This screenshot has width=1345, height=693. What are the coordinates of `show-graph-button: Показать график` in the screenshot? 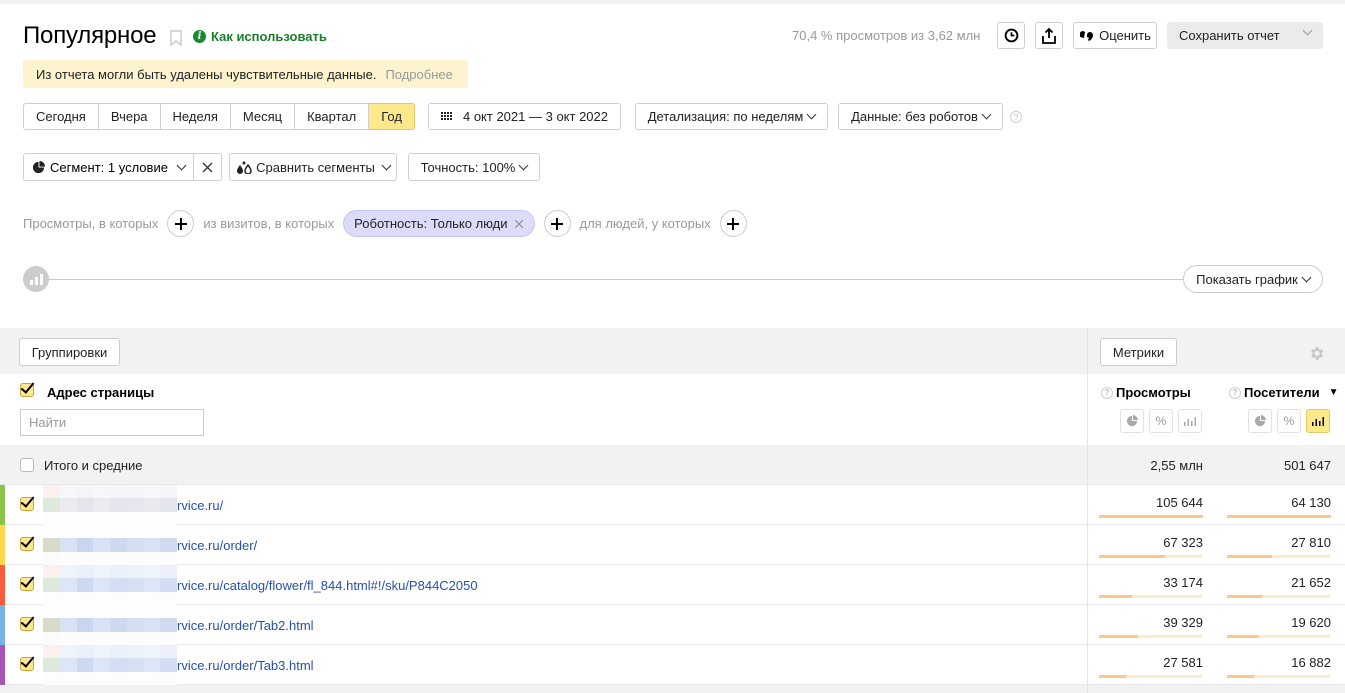 It's located at (1253, 279).